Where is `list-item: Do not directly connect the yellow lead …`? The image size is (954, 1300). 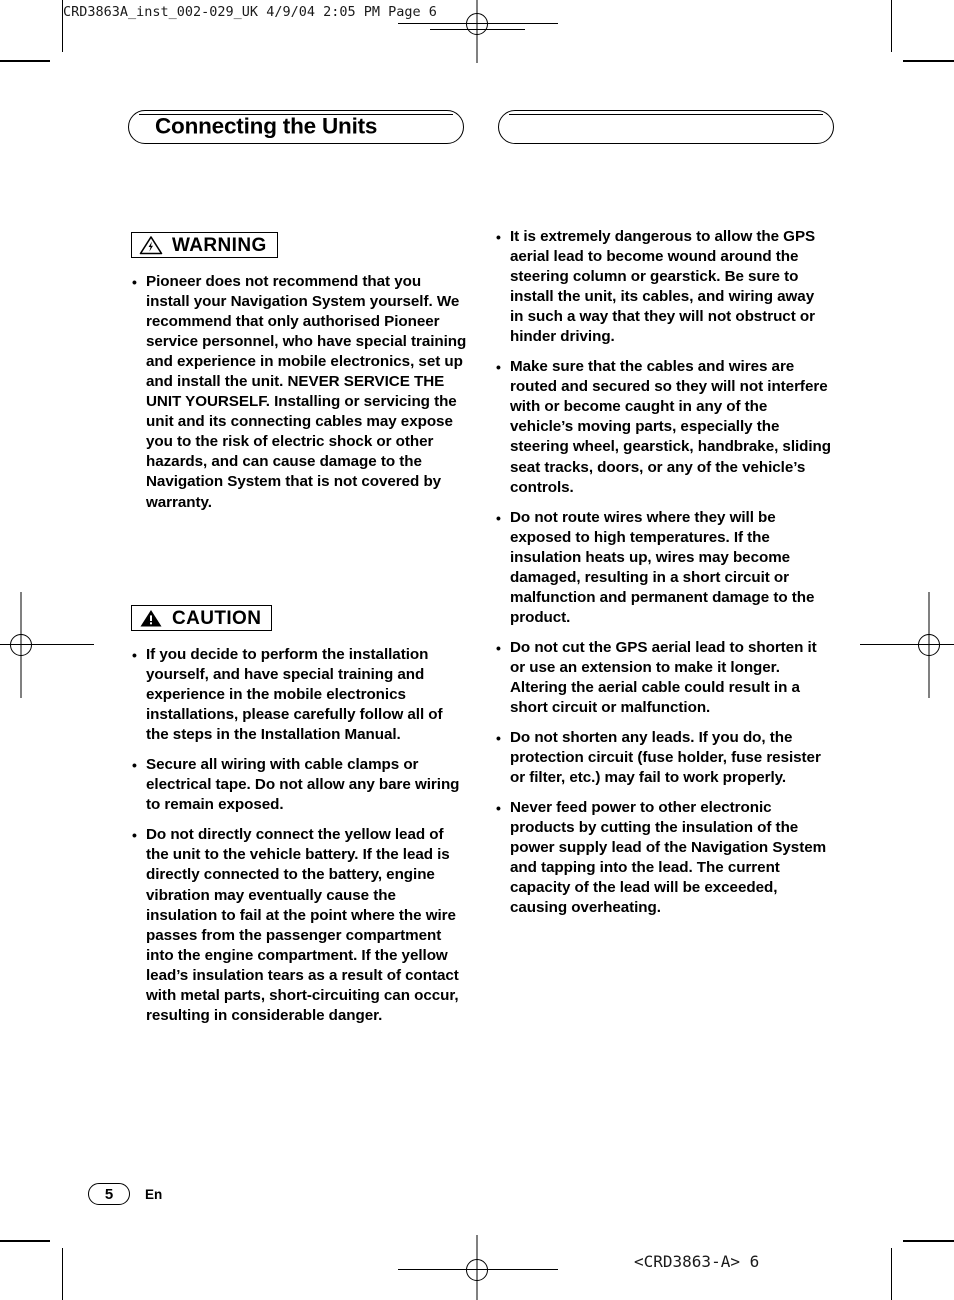 list-item: Do not directly connect the yellow lead … is located at coordinates (299, 925).